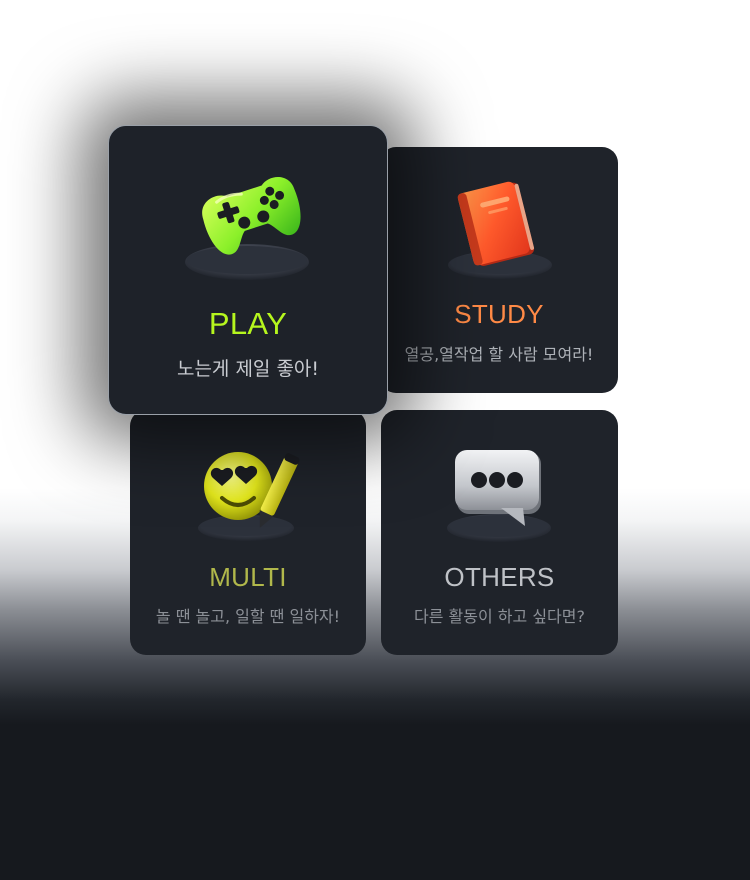  I want to click on card-title: PLAY, so click(248, 323).